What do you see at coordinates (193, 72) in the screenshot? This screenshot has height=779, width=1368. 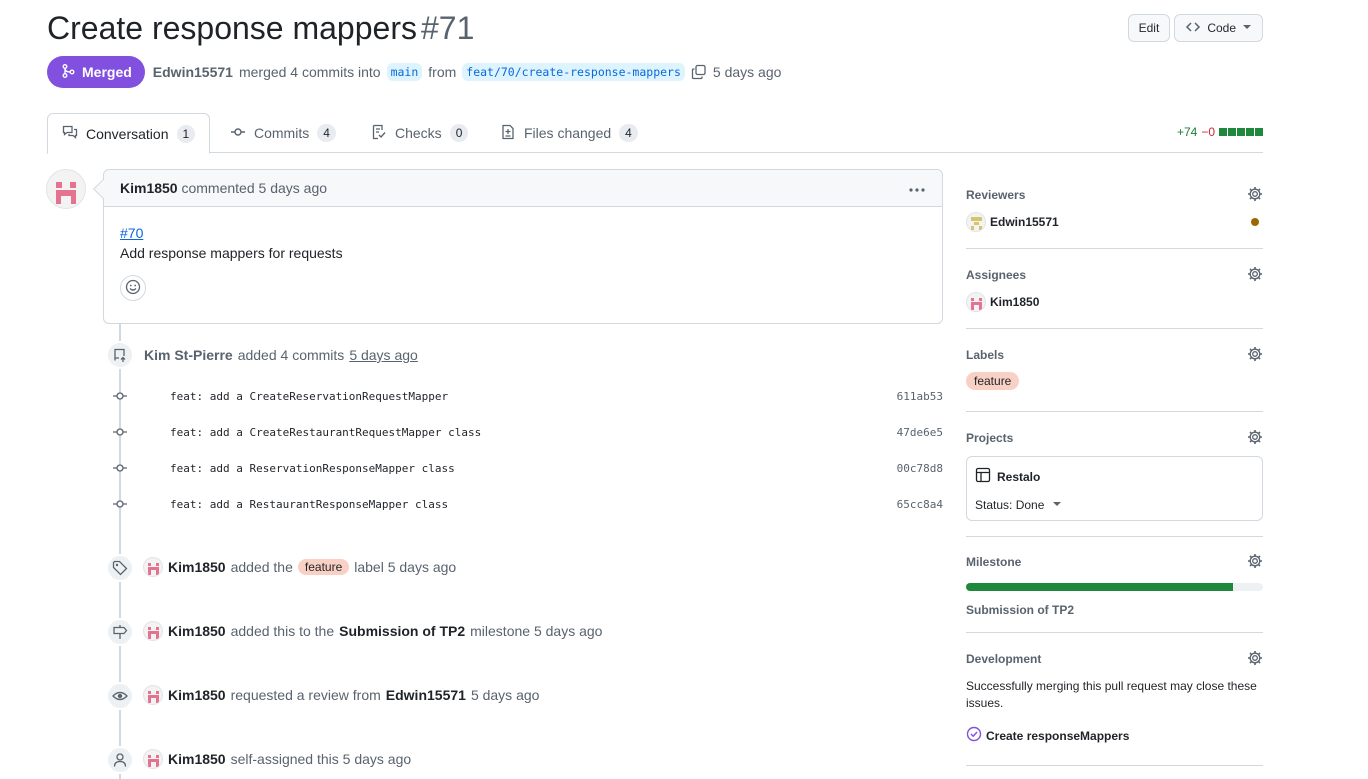 I see `merge-author-link: Edwin15571` at bounding box center [193, 72].